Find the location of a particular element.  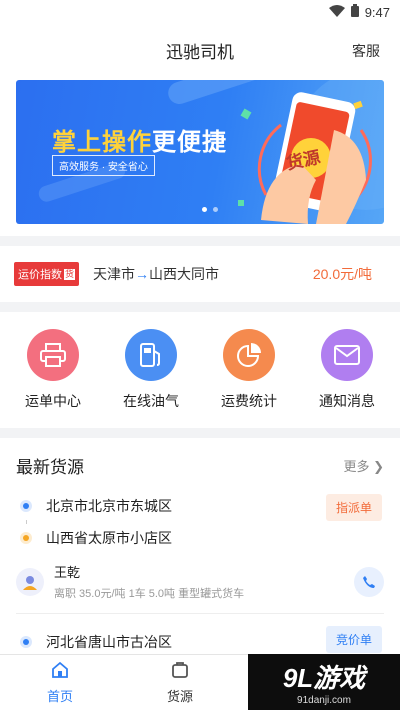

cargo-description: 离职 35.0元/吨 1车 5.0吨 重型罐式货车 is located at coordinates (149, 594).